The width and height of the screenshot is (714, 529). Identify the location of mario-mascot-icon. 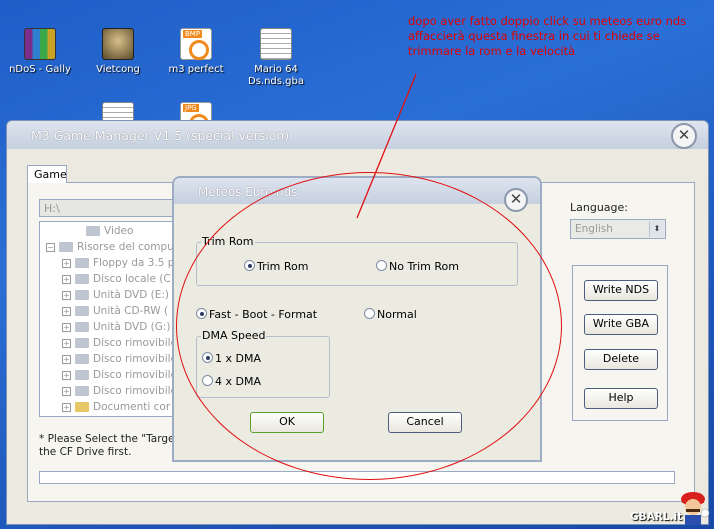
(695, 508).